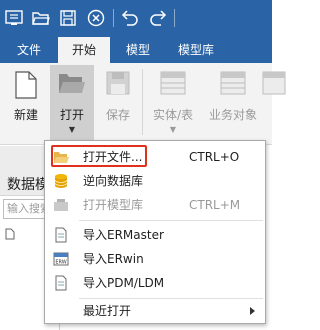  I want to click on ribbon-separator, so click(142, 102).